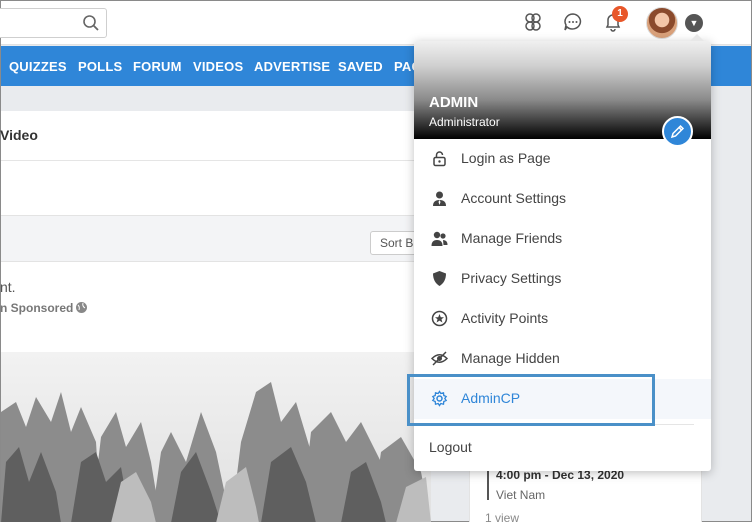 This screenshot has width=752, height=522. What do you see at coordinates (620, 14) in the screenshot?
I see `notification-badge: 1` at bounding box center [620, 14].